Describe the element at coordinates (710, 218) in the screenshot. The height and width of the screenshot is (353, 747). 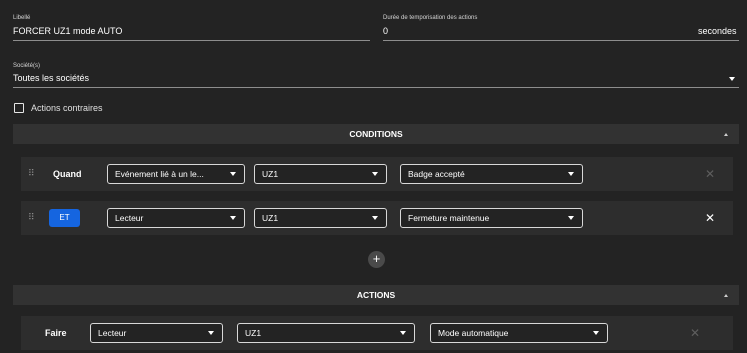
I see `condition-2-remove-close-icon: ✕` at that location.